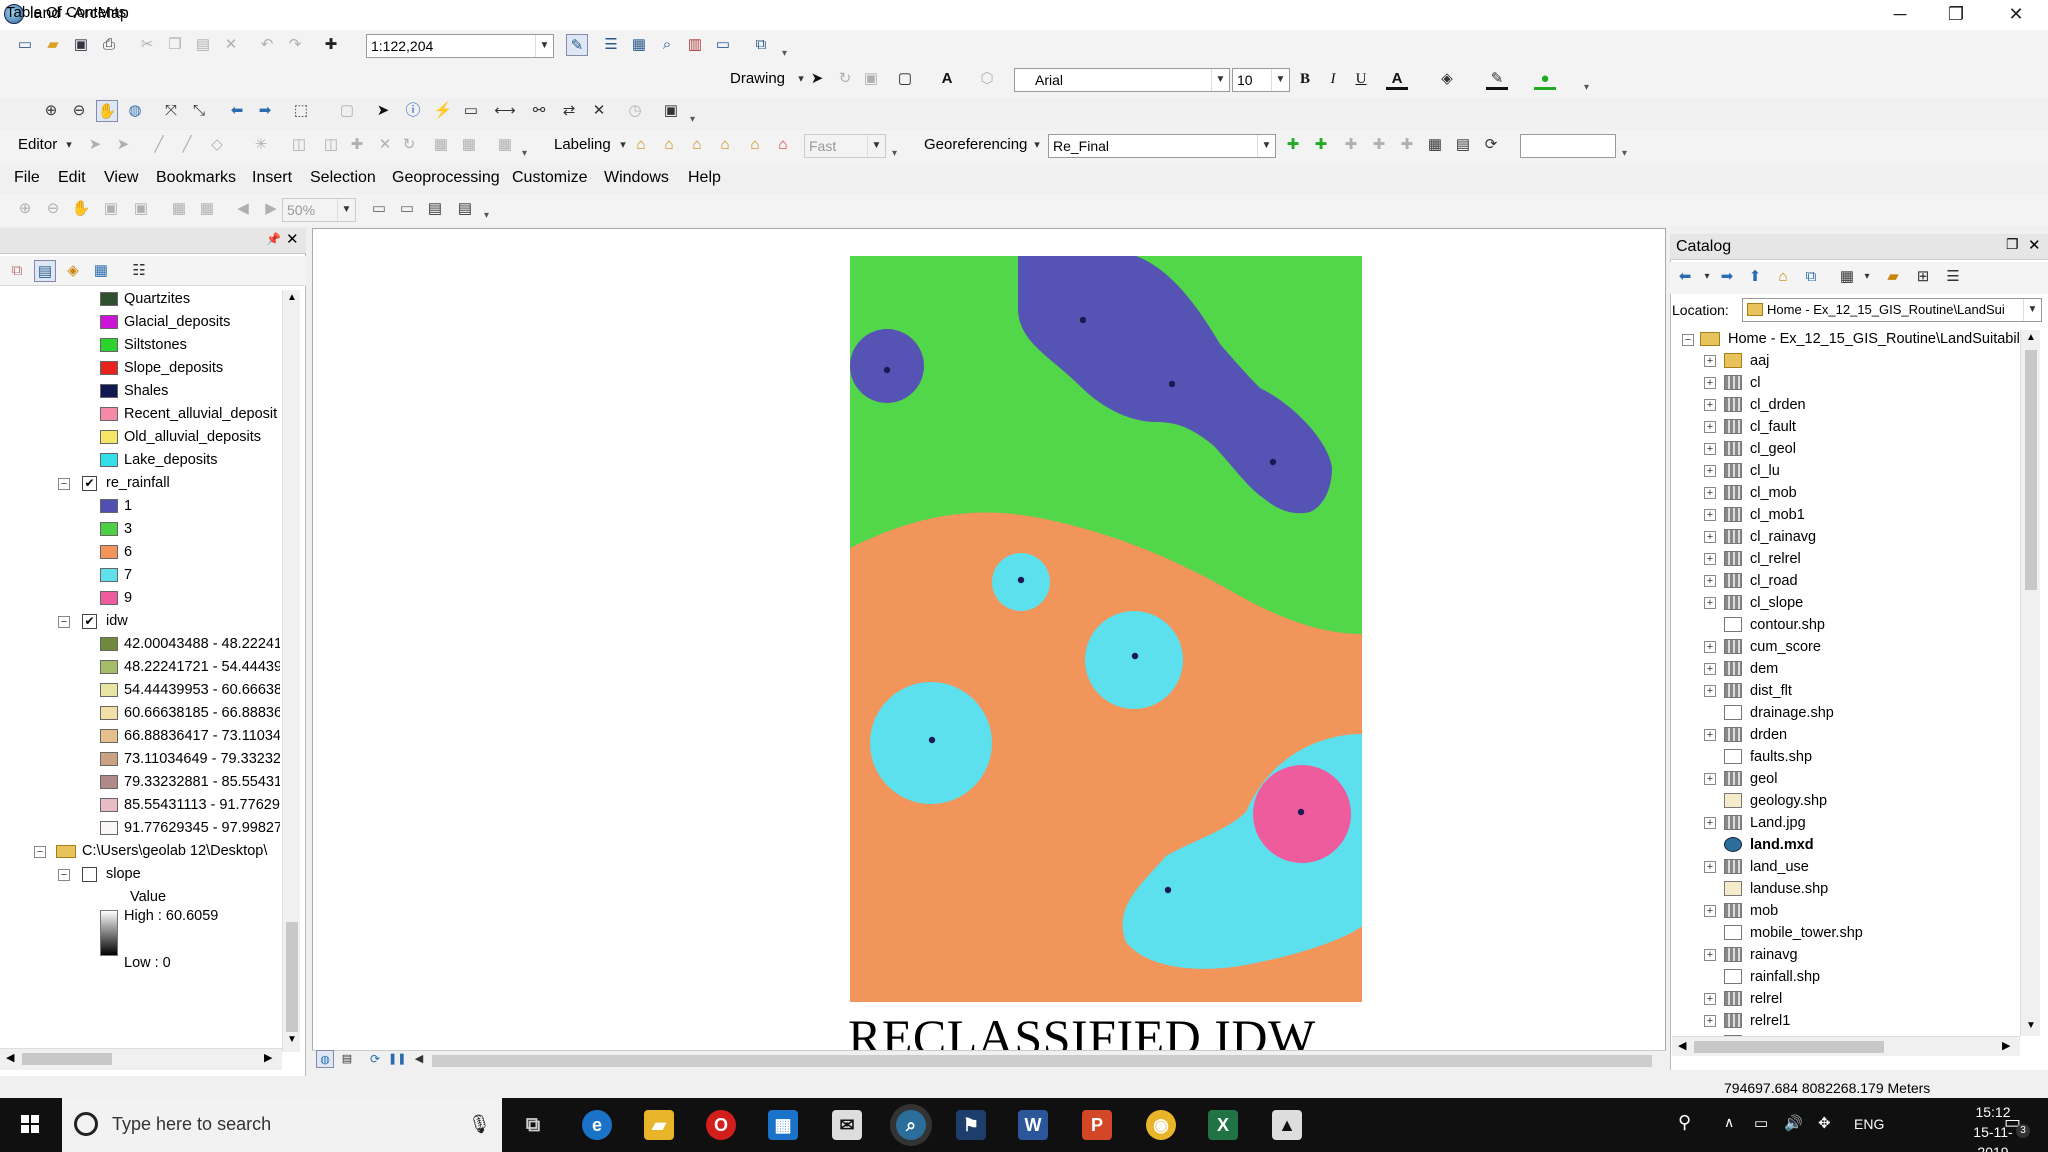  What do you see at coordinates (725, 145) in the screenshot?
I see `view-unplaced-labels-icon: ⌂` at bounding box center [725, 145].